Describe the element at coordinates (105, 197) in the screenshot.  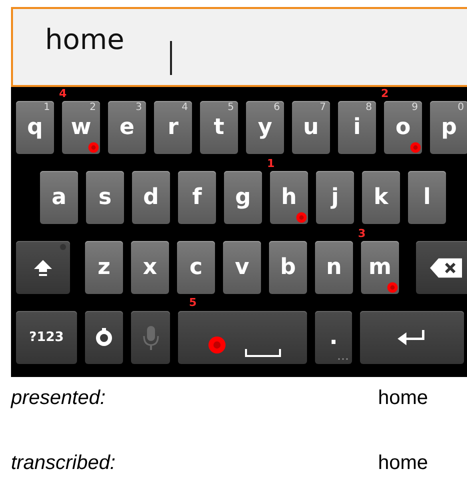
I see `key: s` at that location.